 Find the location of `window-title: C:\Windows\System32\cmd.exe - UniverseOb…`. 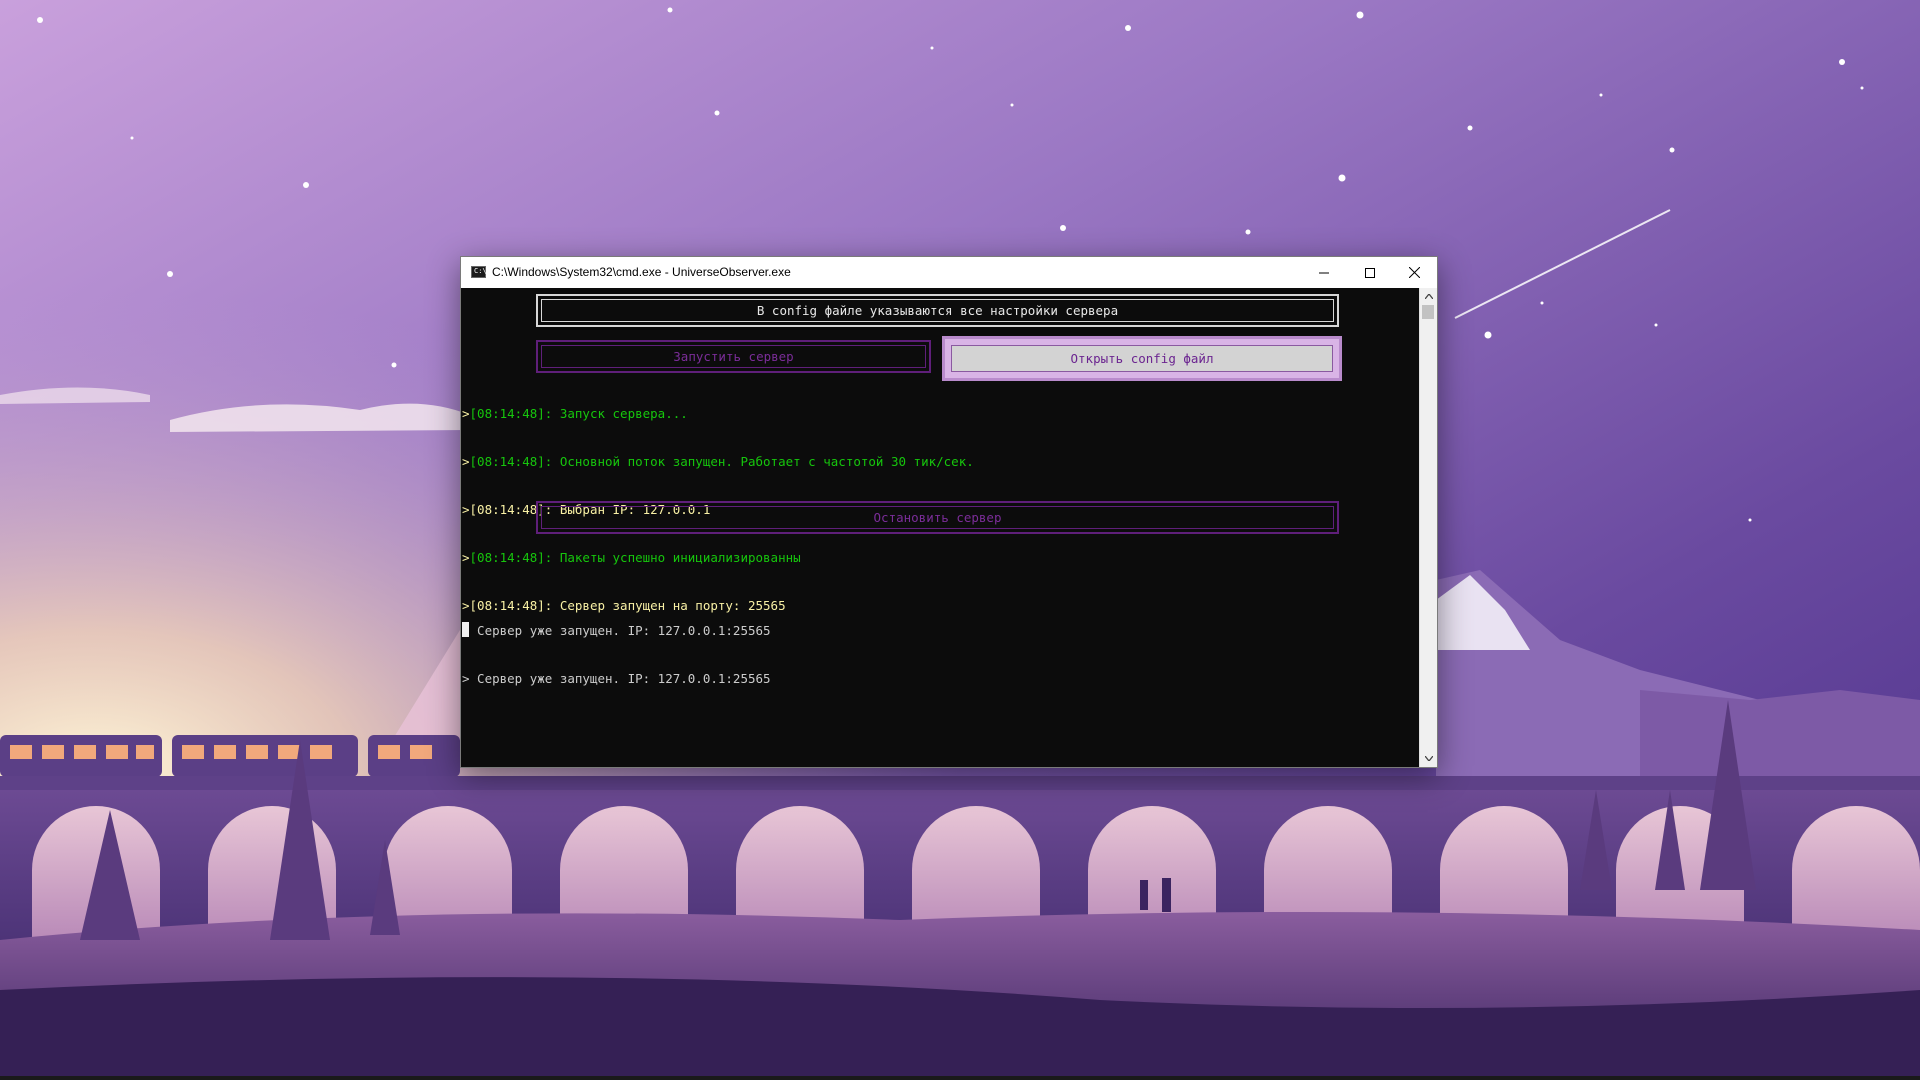

window-title: C:\Windows\System32\cmd.exe - UniverseOb… is located at coordinates (641, 272).